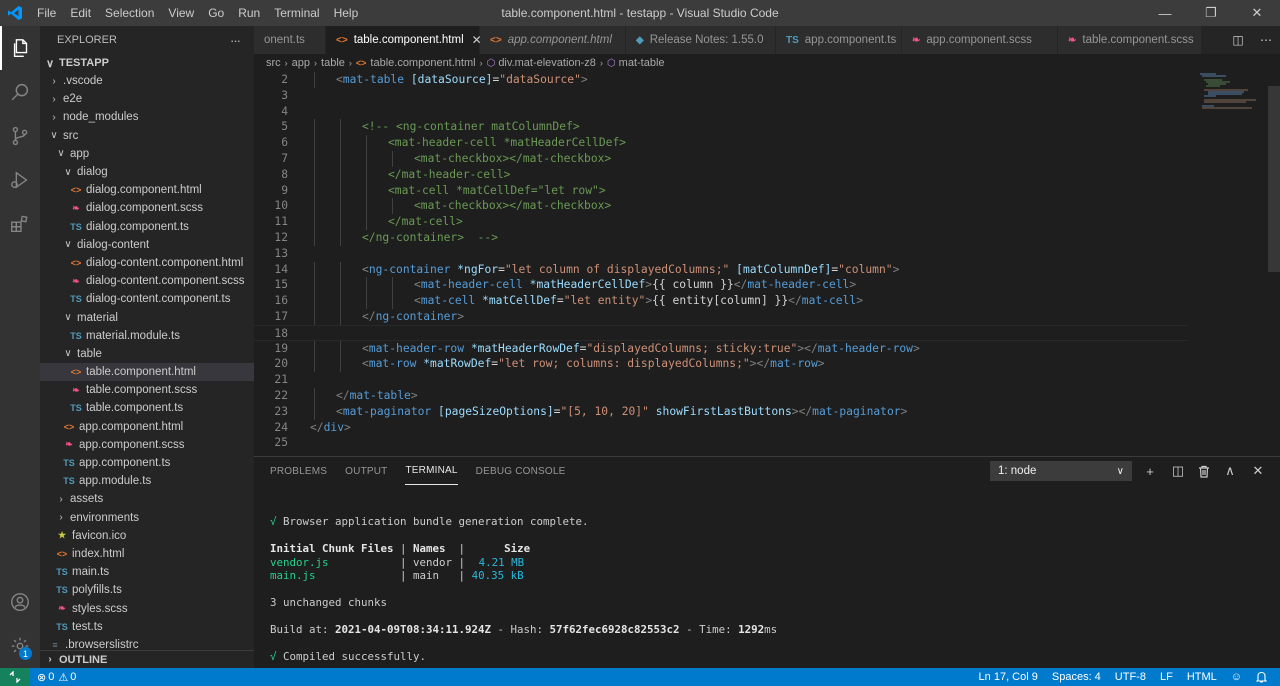 This screenshot has height=686, width=1280. Describe the element at coordinates (723, 411) in the screenshot. I see `code-token: showFirstLastButtons` at that location.